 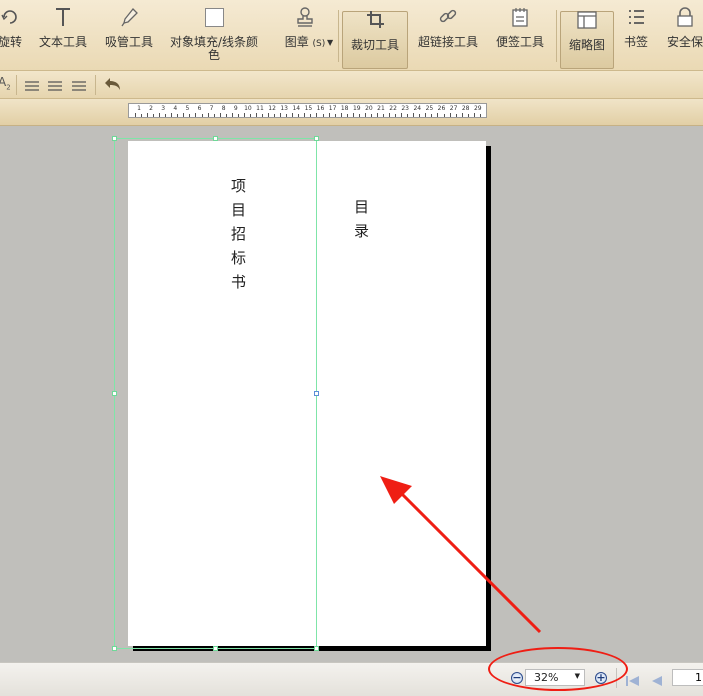 What do you see at coordinates (114, 648) in the screenshot?
I see `crop-handle-bottom-left` at bounding box center [114, 648].